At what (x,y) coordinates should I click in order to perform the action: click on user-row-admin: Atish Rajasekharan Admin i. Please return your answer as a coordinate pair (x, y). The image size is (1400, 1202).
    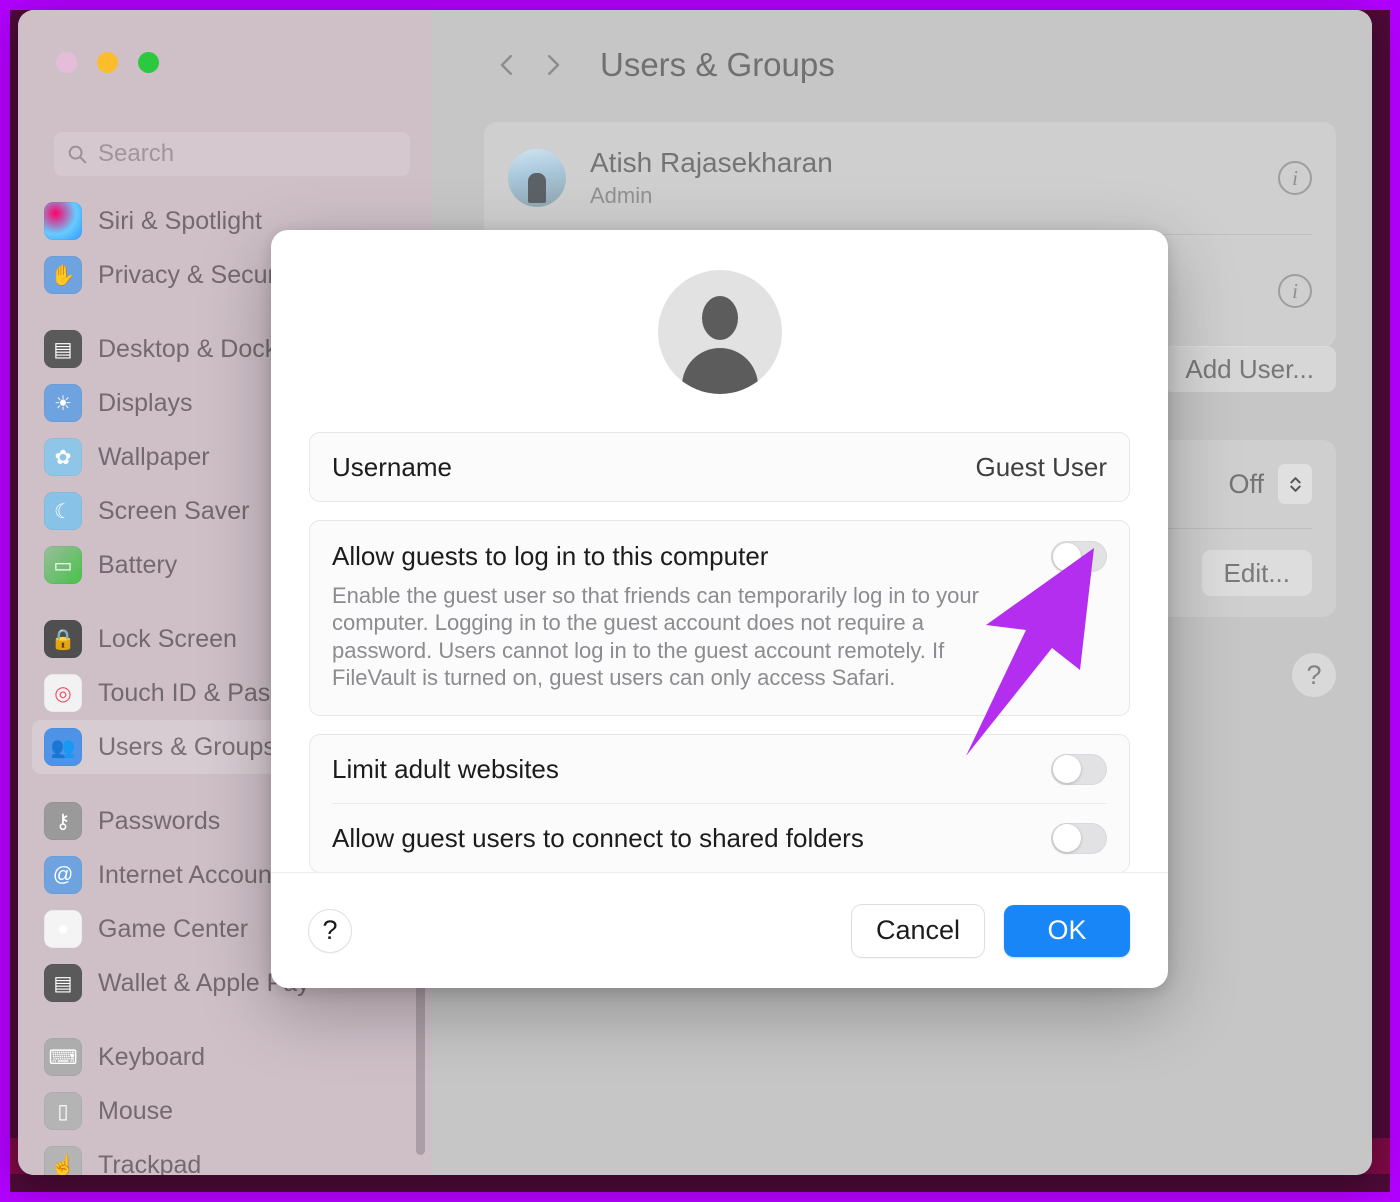
    Looking at the image, I should click on (910, 178).